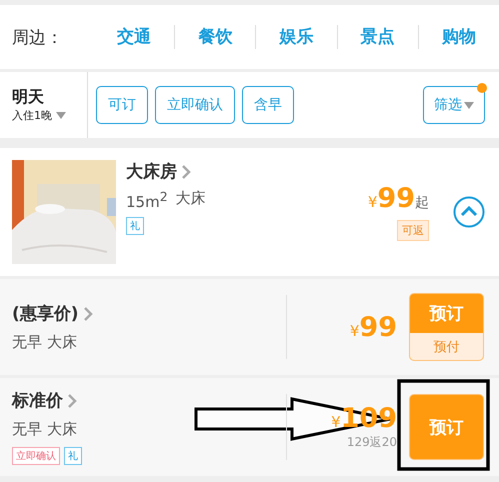  What do you see at coordinates (195, 105) in the screenshot?
I see `filter-chip: 立即确认` at bounding box center [195, 105].